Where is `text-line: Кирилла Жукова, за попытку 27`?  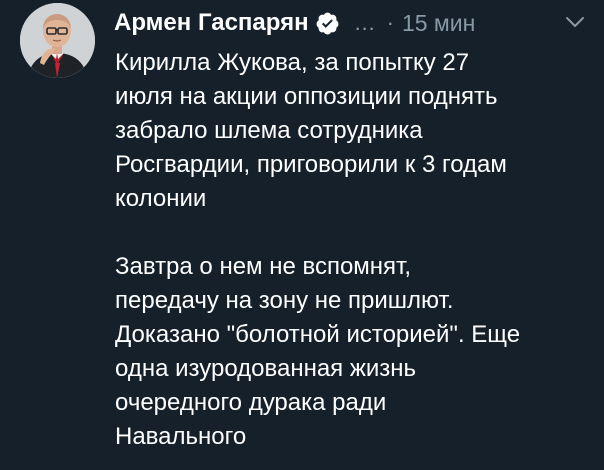
text-line: Кирилла Жукова, за попытку 27 is located at coordinates (292, 62).